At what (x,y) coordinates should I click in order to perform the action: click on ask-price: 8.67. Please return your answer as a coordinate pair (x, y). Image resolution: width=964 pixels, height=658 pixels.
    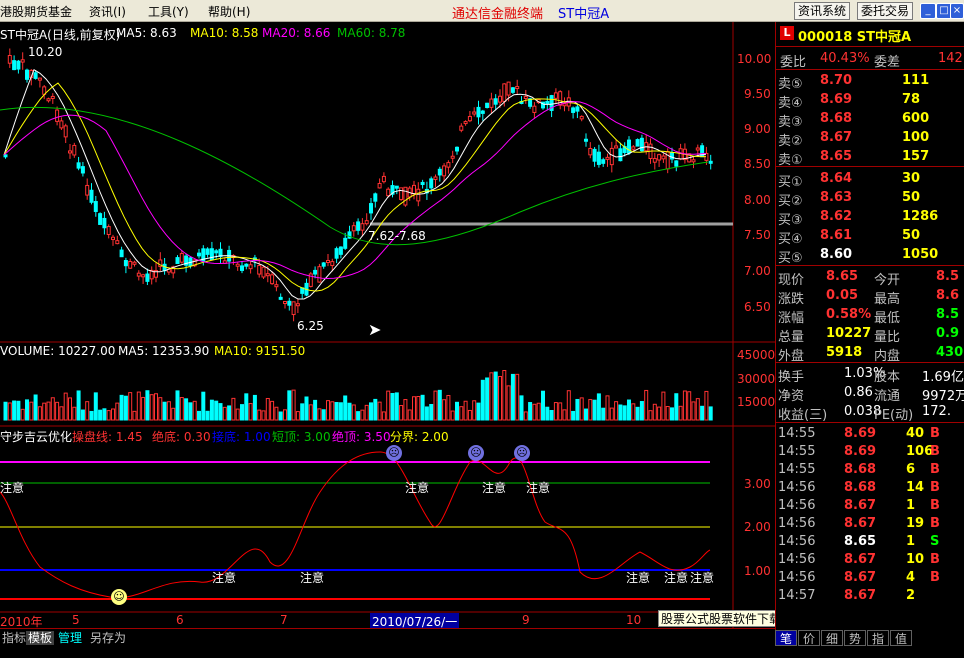
    Looking at the image, I should click on (836, 137).